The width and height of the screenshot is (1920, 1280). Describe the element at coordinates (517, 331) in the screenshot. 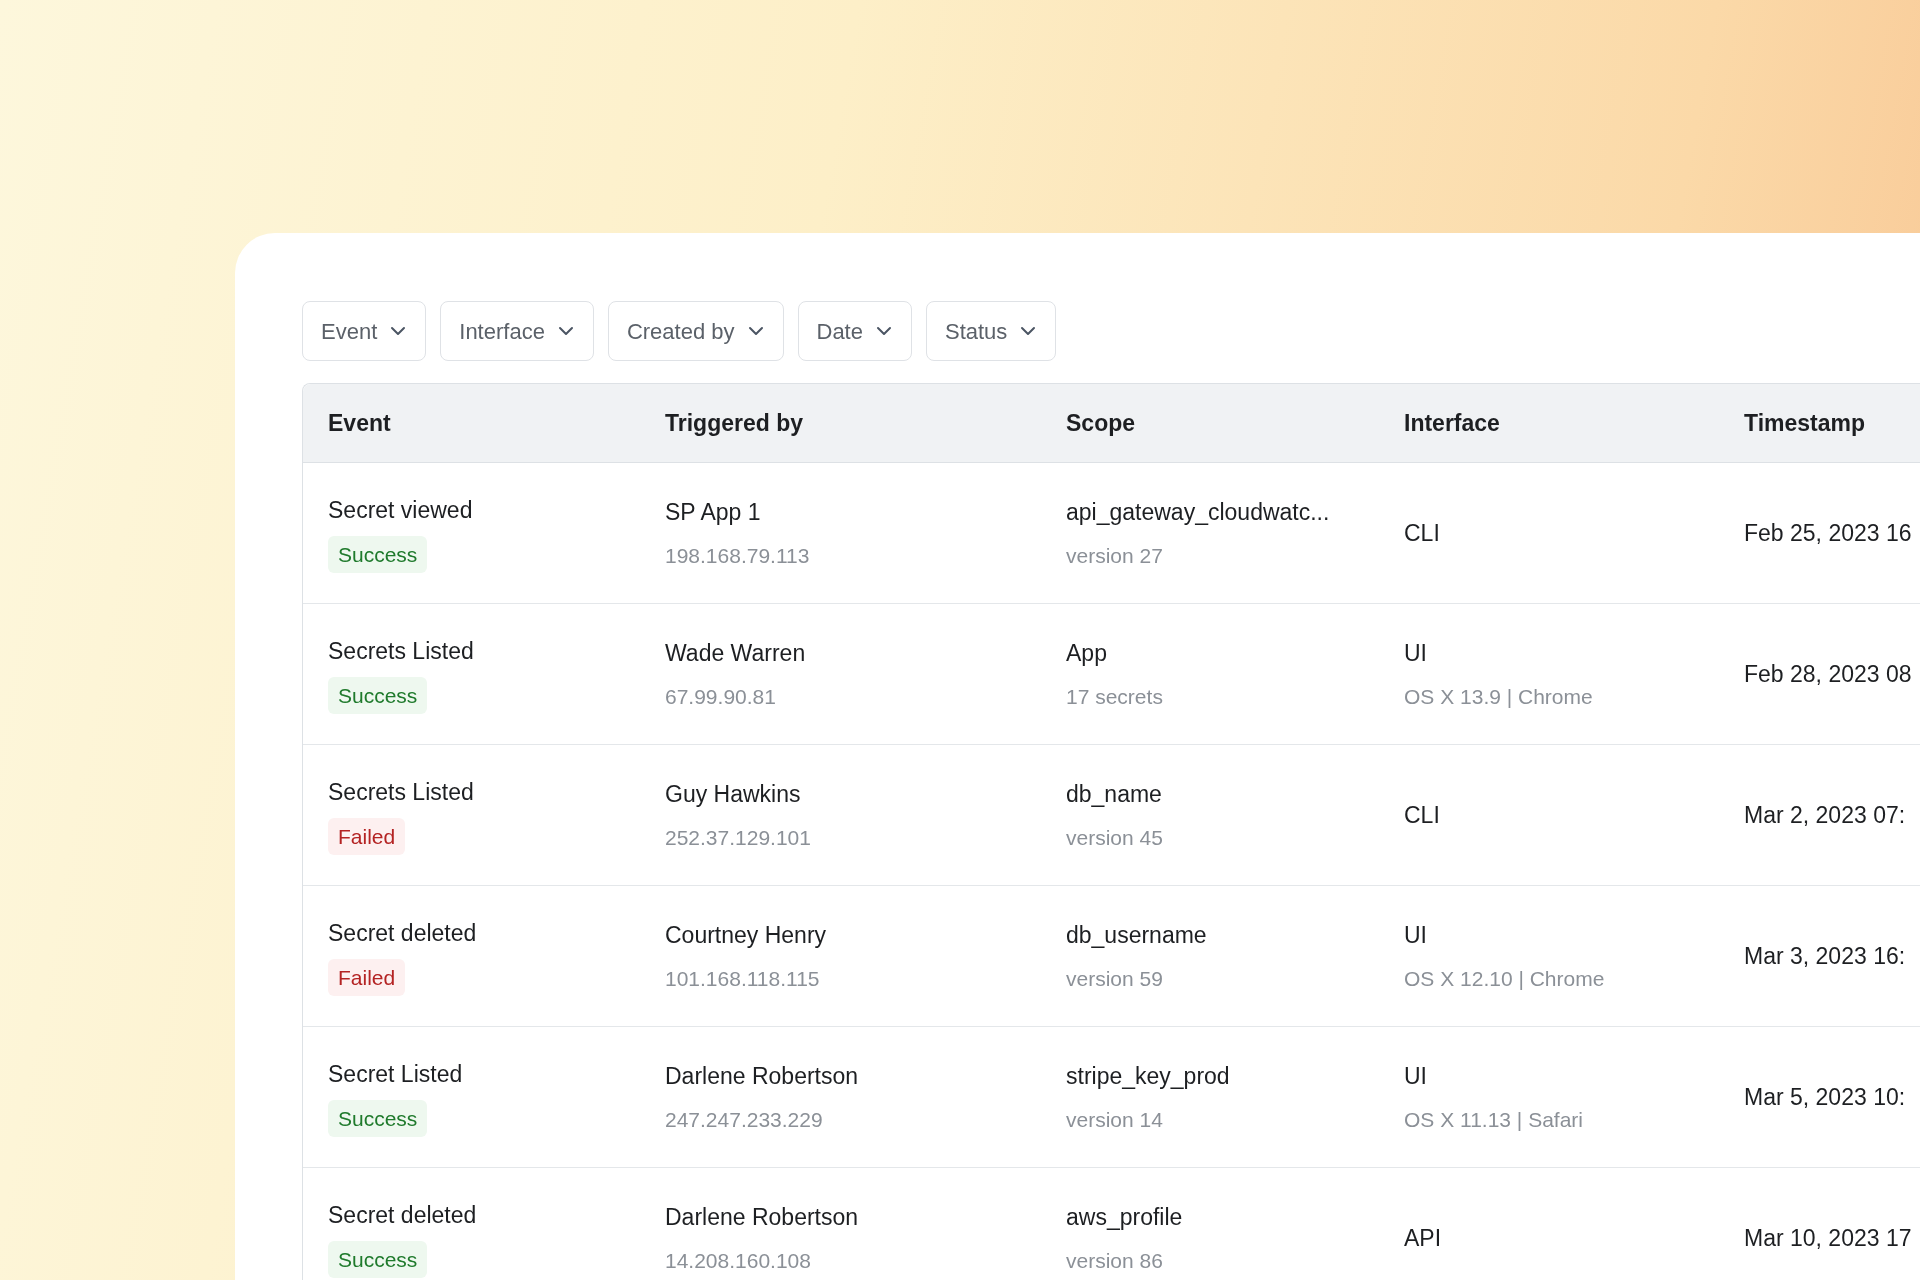

I see `filter-dropdown: Interface` at that location.